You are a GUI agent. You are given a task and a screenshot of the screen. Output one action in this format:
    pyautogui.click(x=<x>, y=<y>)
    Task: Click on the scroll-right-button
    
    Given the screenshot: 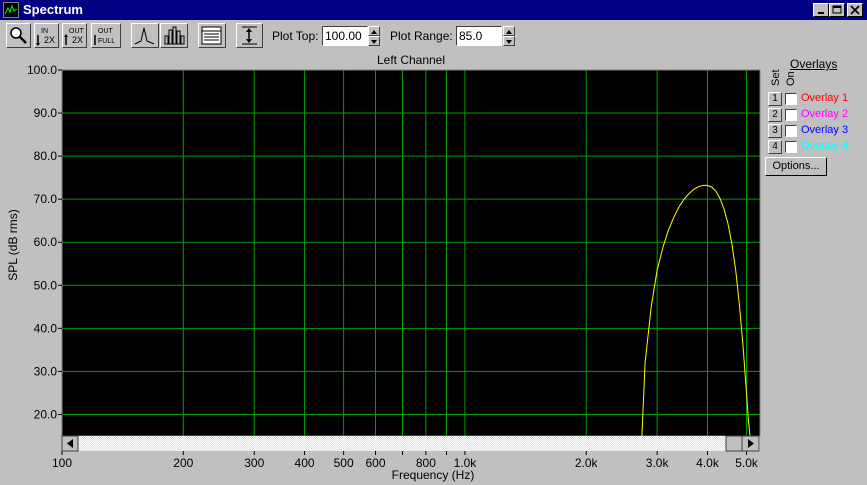 What is the action you would take?
    pyautogui.click(x=750, y=443)
    